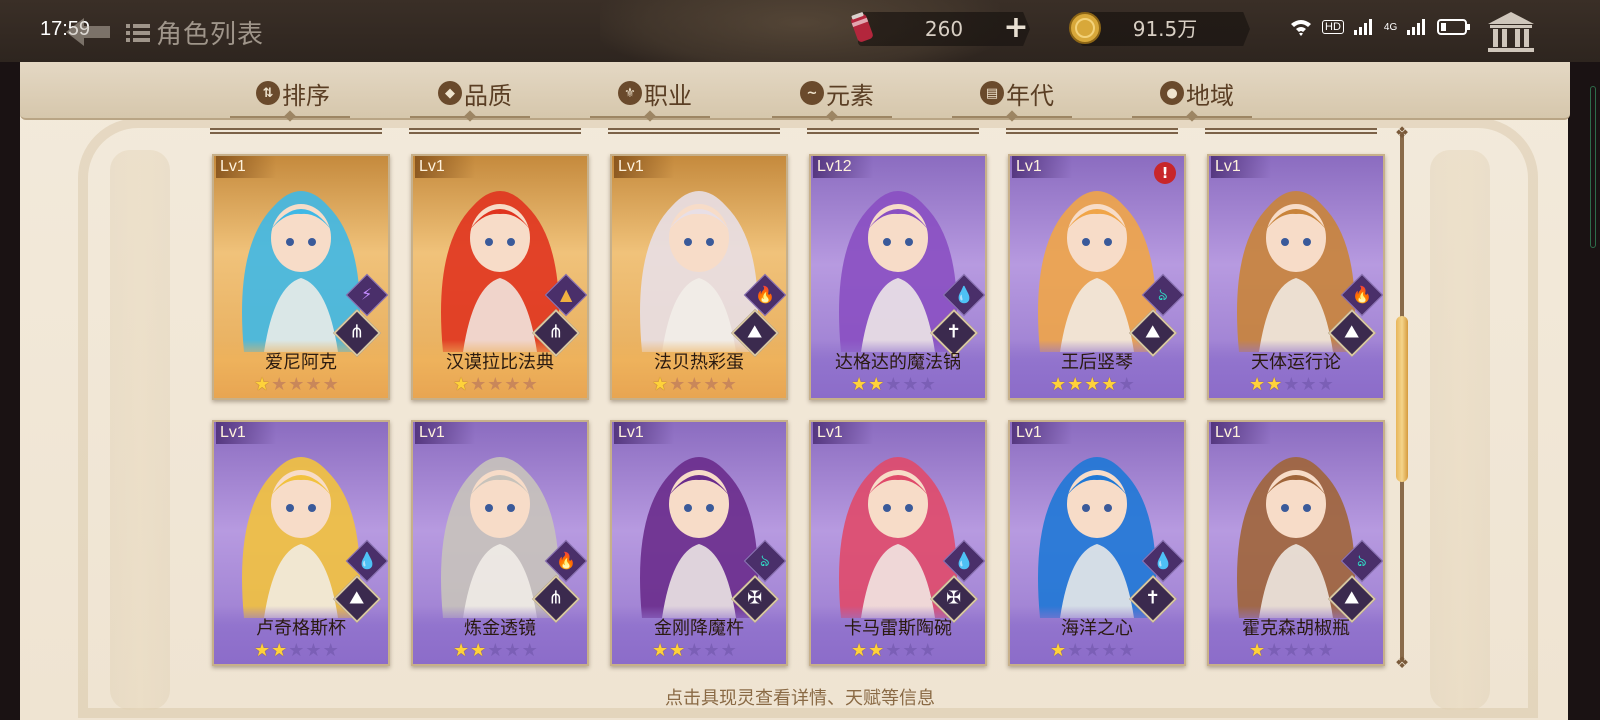 The image size is (1600, 720). I want to click on gem-can-icon, so click(862, 27).